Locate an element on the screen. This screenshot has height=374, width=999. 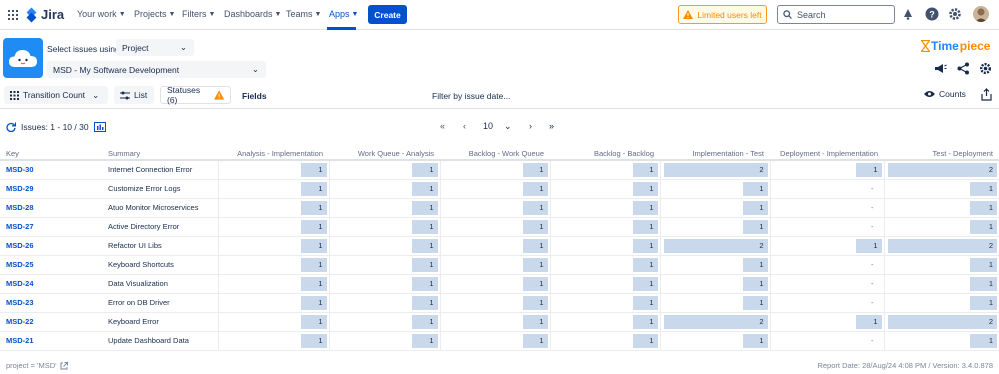
export-icon is located at coordinates (986, 94).